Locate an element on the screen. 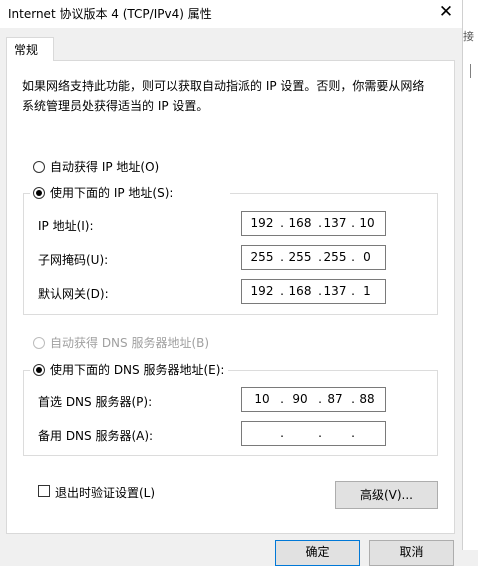  window-title: Internet 协议版本 4 (TCP/IPv4) 属性 is located at coordinates (110, 14).